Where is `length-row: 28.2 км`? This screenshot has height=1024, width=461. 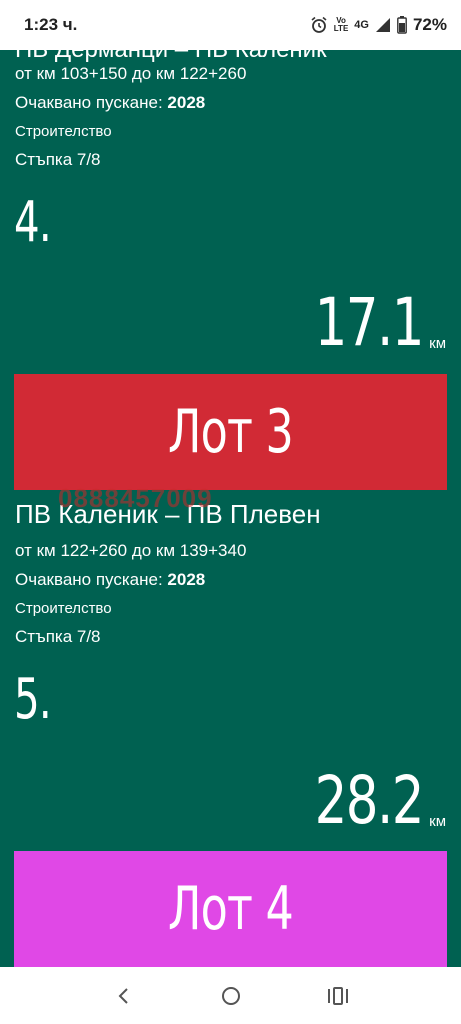
length-row: 28.2 км is located at coordinates (365, 801).